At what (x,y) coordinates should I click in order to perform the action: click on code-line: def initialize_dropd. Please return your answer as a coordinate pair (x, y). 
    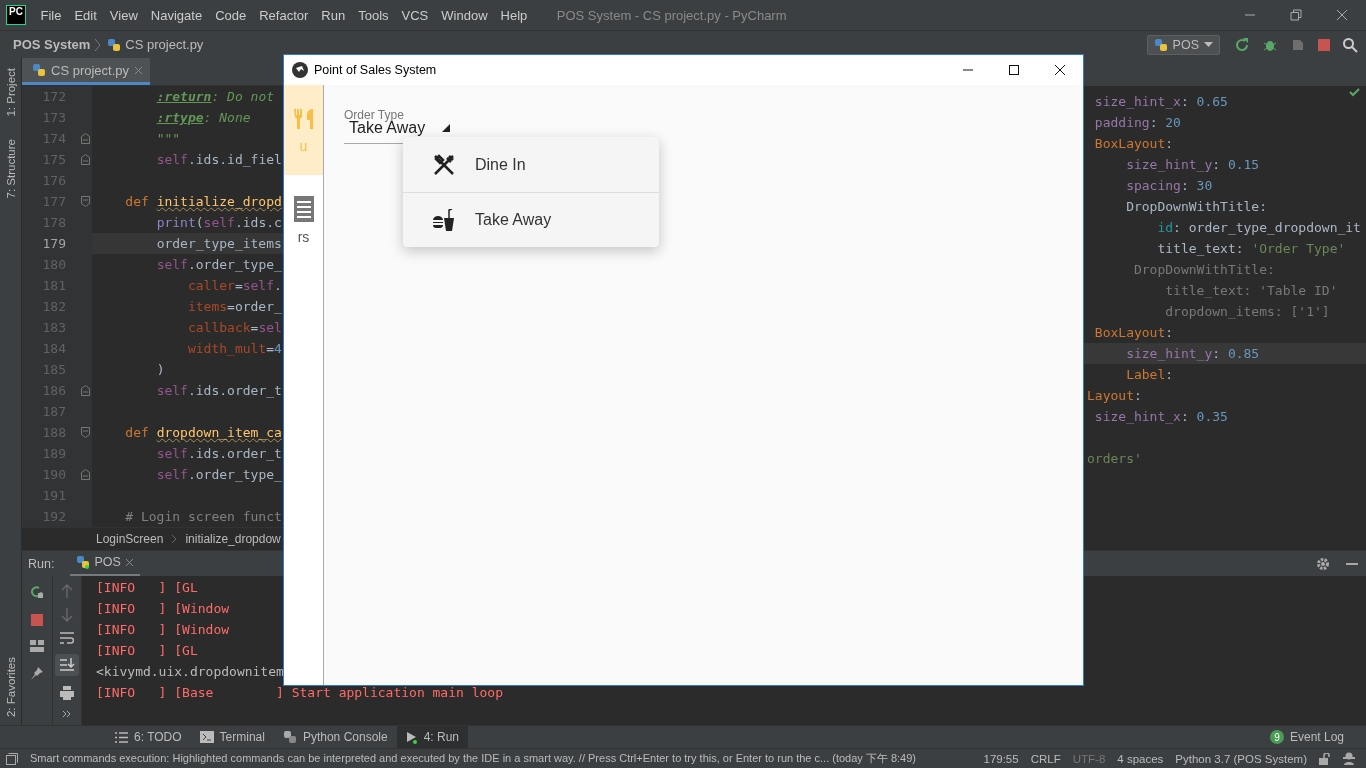
    Looking at the image, I should click on (203, 201).